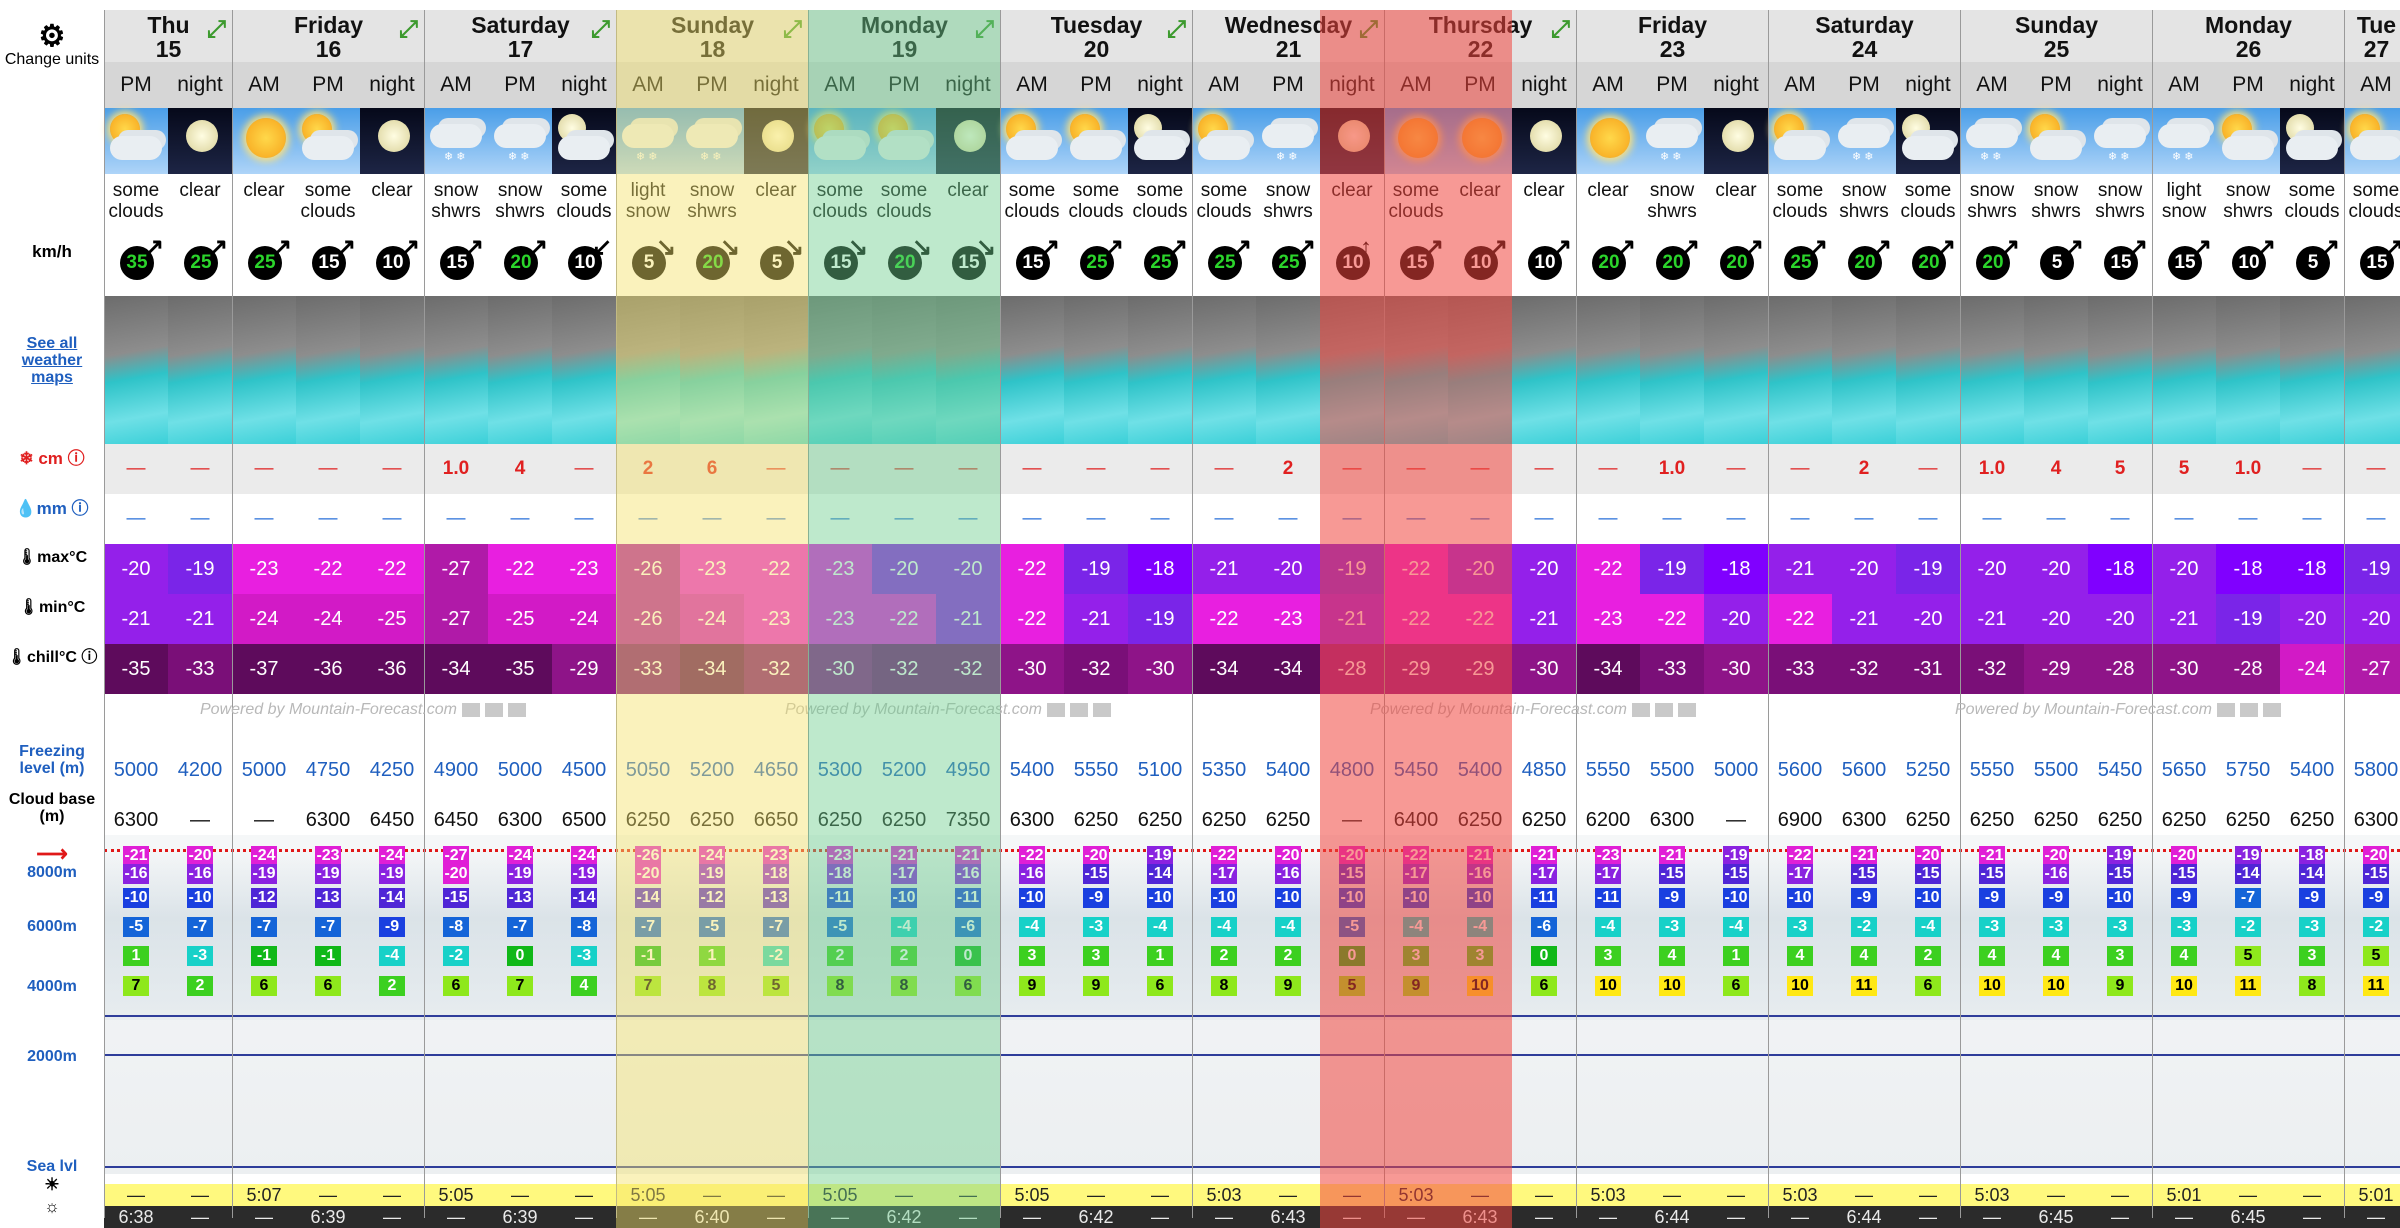  What do you see at coordinates (1992, 898) in the screenshot?
I see `altitude-temp-badge: -9` at bounding box center [1992, 898].